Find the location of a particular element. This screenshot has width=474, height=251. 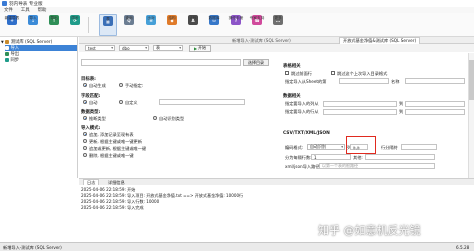

title-bar is located at coordinates (237, 3).